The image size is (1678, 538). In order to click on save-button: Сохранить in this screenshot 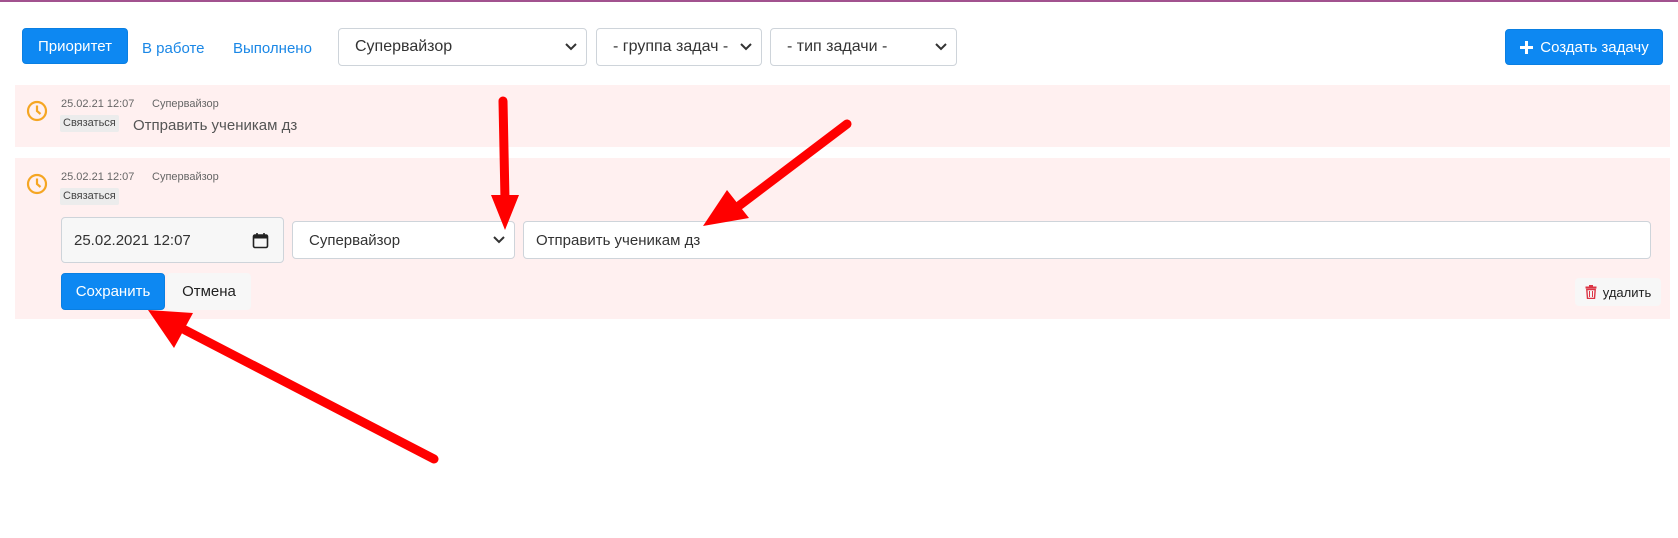, I will do `click(113, 291)`.